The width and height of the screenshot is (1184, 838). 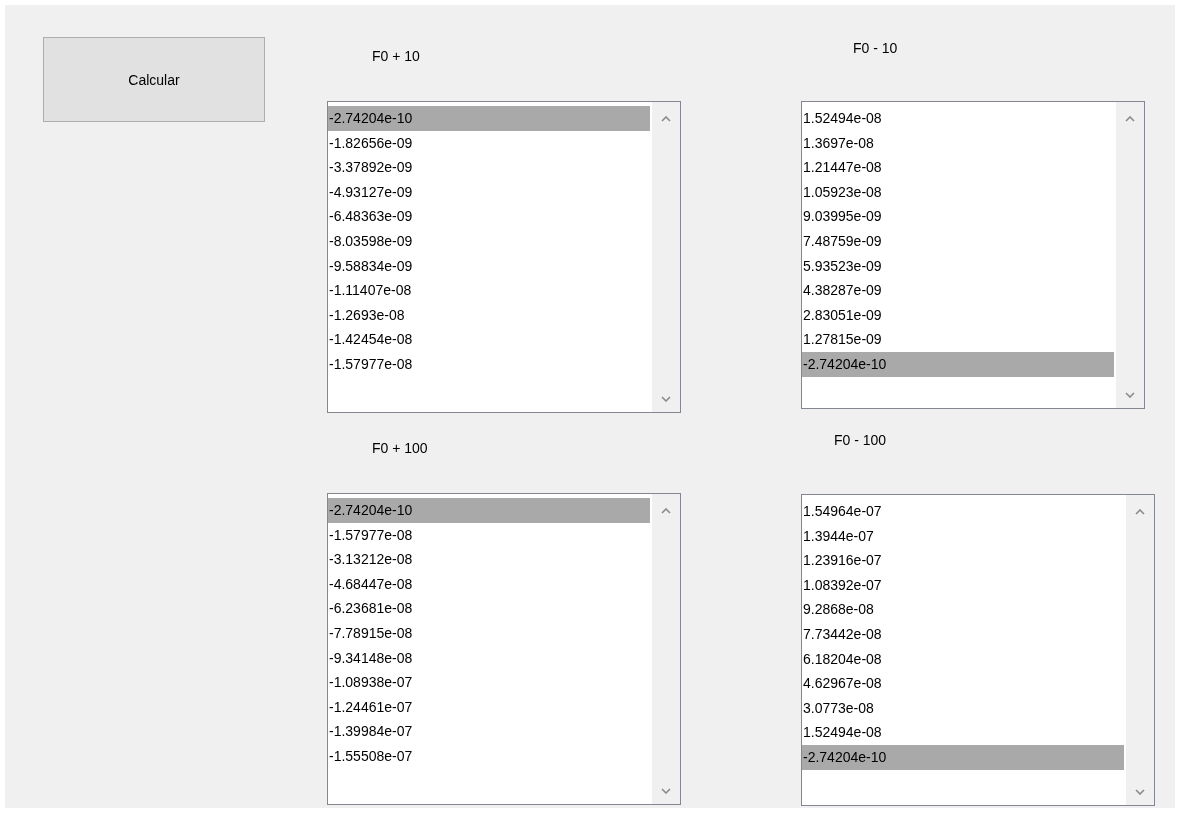 What do you see at coordinates (958, 266) in the screenshot?
I see `list-item: 5.93523e-09` at bounding box center [958, 266].